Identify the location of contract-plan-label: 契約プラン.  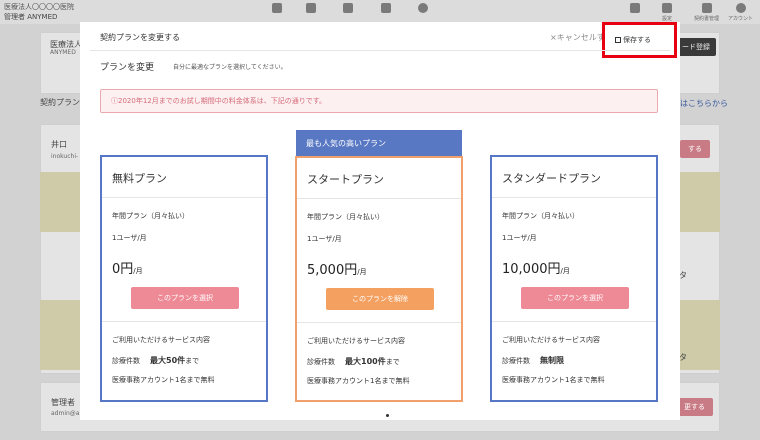
(60, 102).